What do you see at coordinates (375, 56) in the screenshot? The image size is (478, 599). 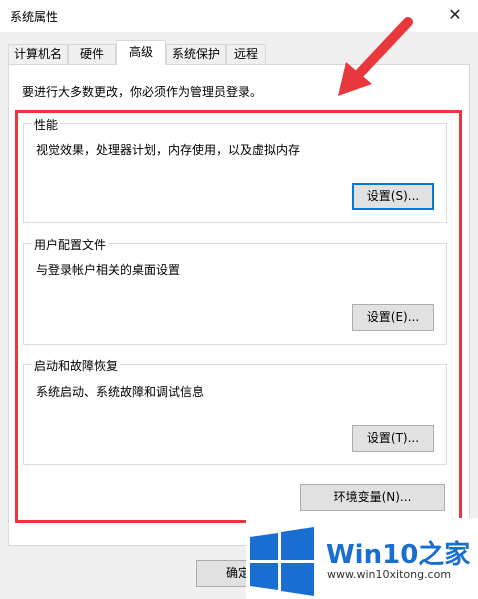 I see `annotation-arrow-icon` at bounding box center [375, 56].